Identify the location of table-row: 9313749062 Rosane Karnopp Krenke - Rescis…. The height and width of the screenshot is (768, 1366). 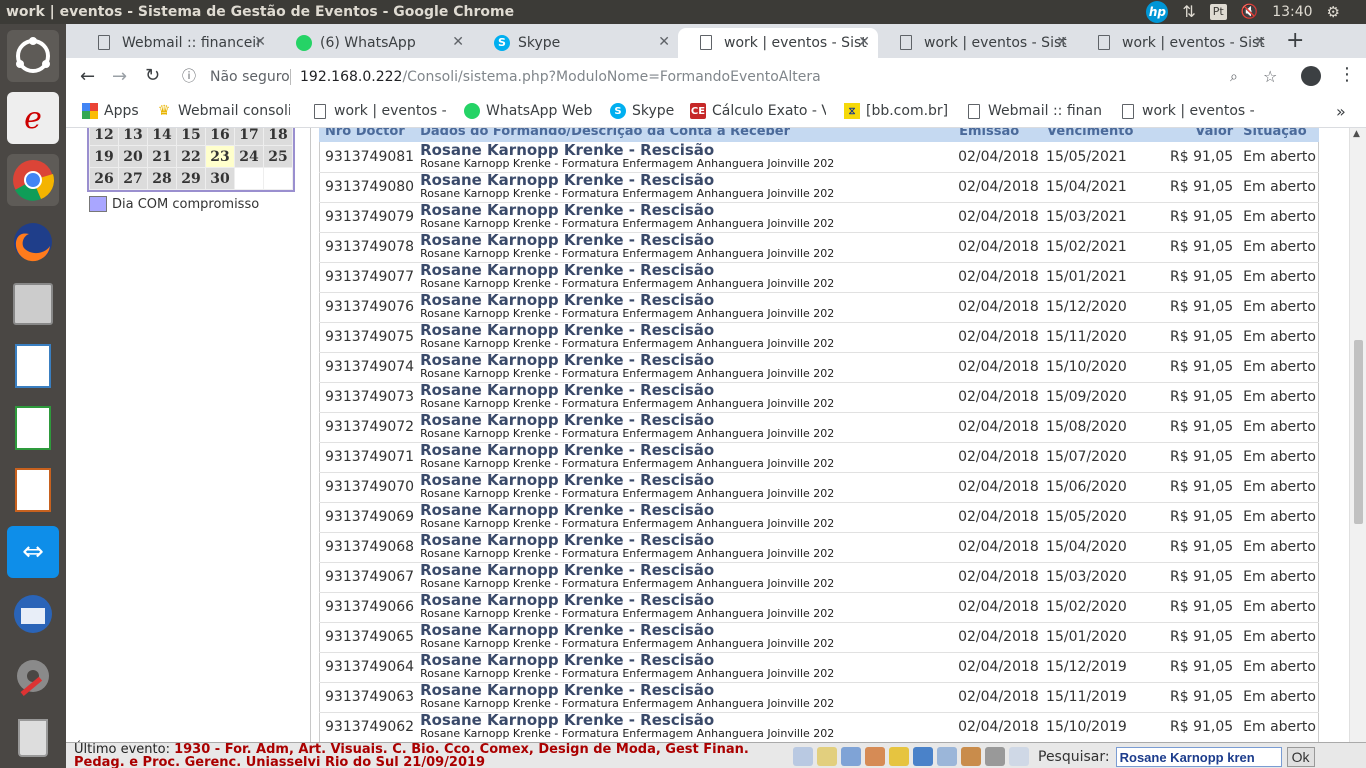
(819, 727).